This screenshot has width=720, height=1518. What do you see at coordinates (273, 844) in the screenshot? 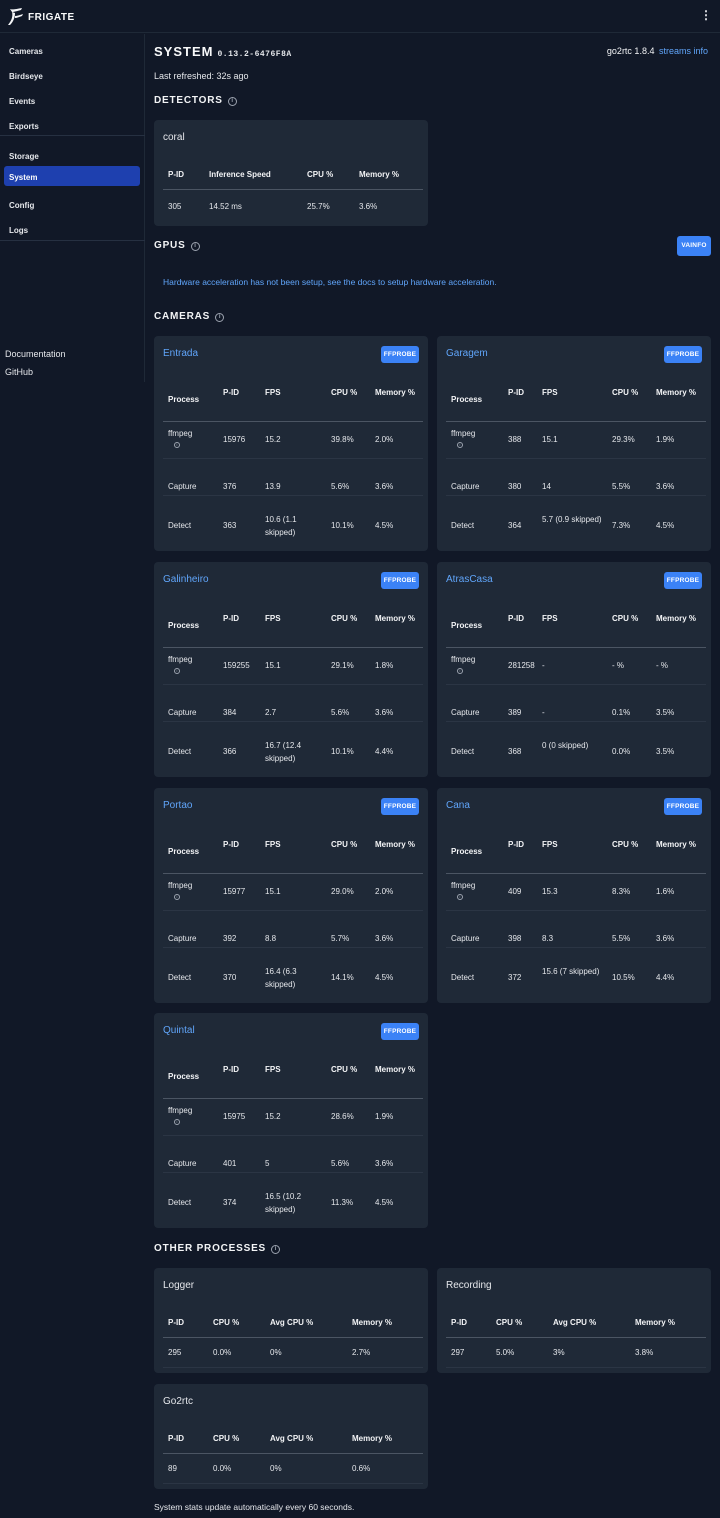
I see `table-header: FPS` at bounding box center [273, 844].